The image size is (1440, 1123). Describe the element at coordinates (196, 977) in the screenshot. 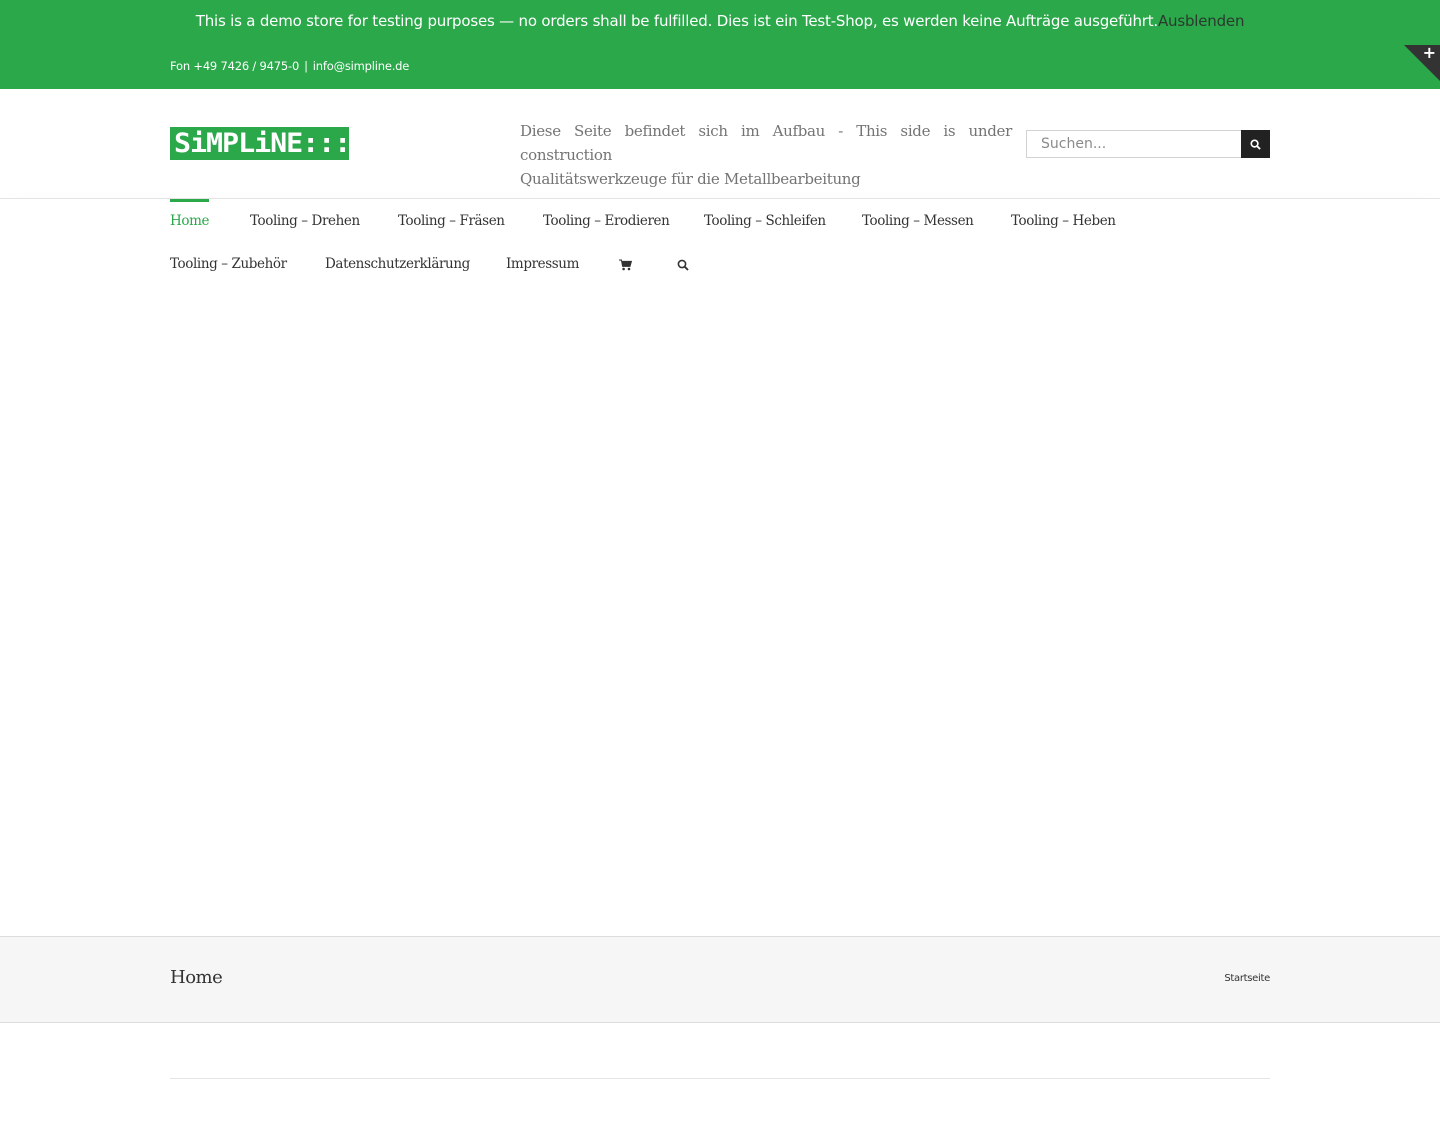

I see `page-title: Home` at that location.